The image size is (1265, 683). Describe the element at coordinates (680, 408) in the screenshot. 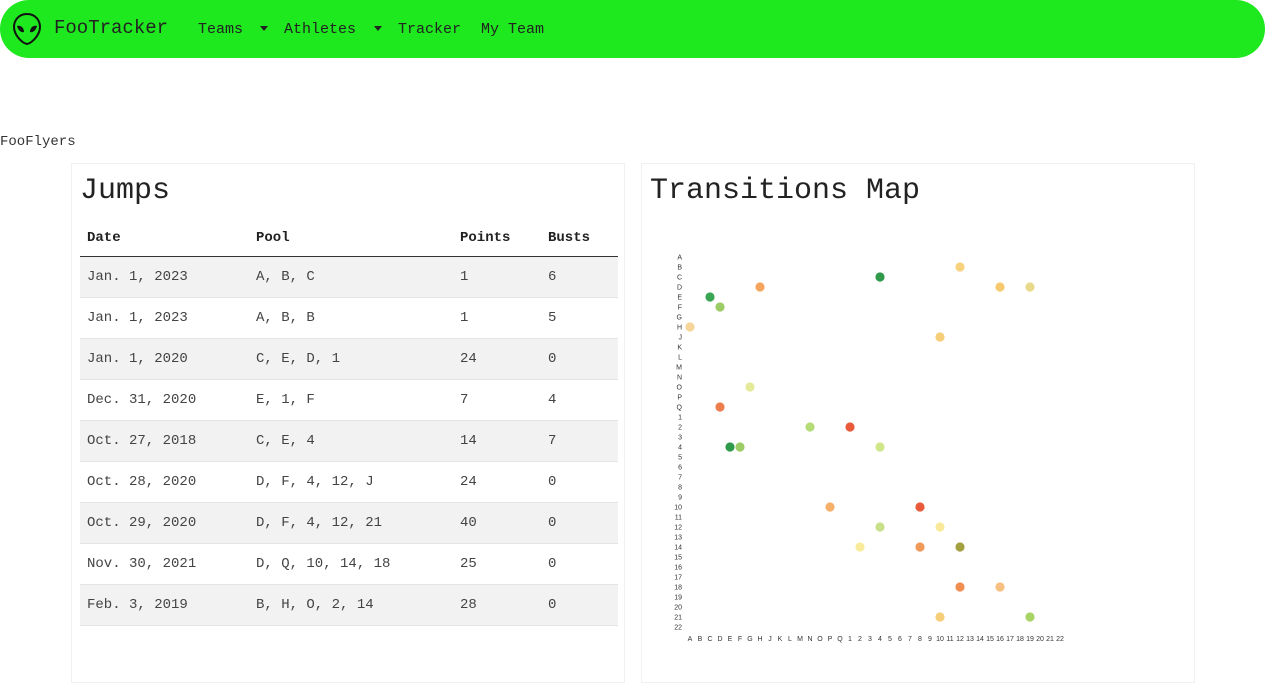

I see `y-tick-label: Q` at that location.